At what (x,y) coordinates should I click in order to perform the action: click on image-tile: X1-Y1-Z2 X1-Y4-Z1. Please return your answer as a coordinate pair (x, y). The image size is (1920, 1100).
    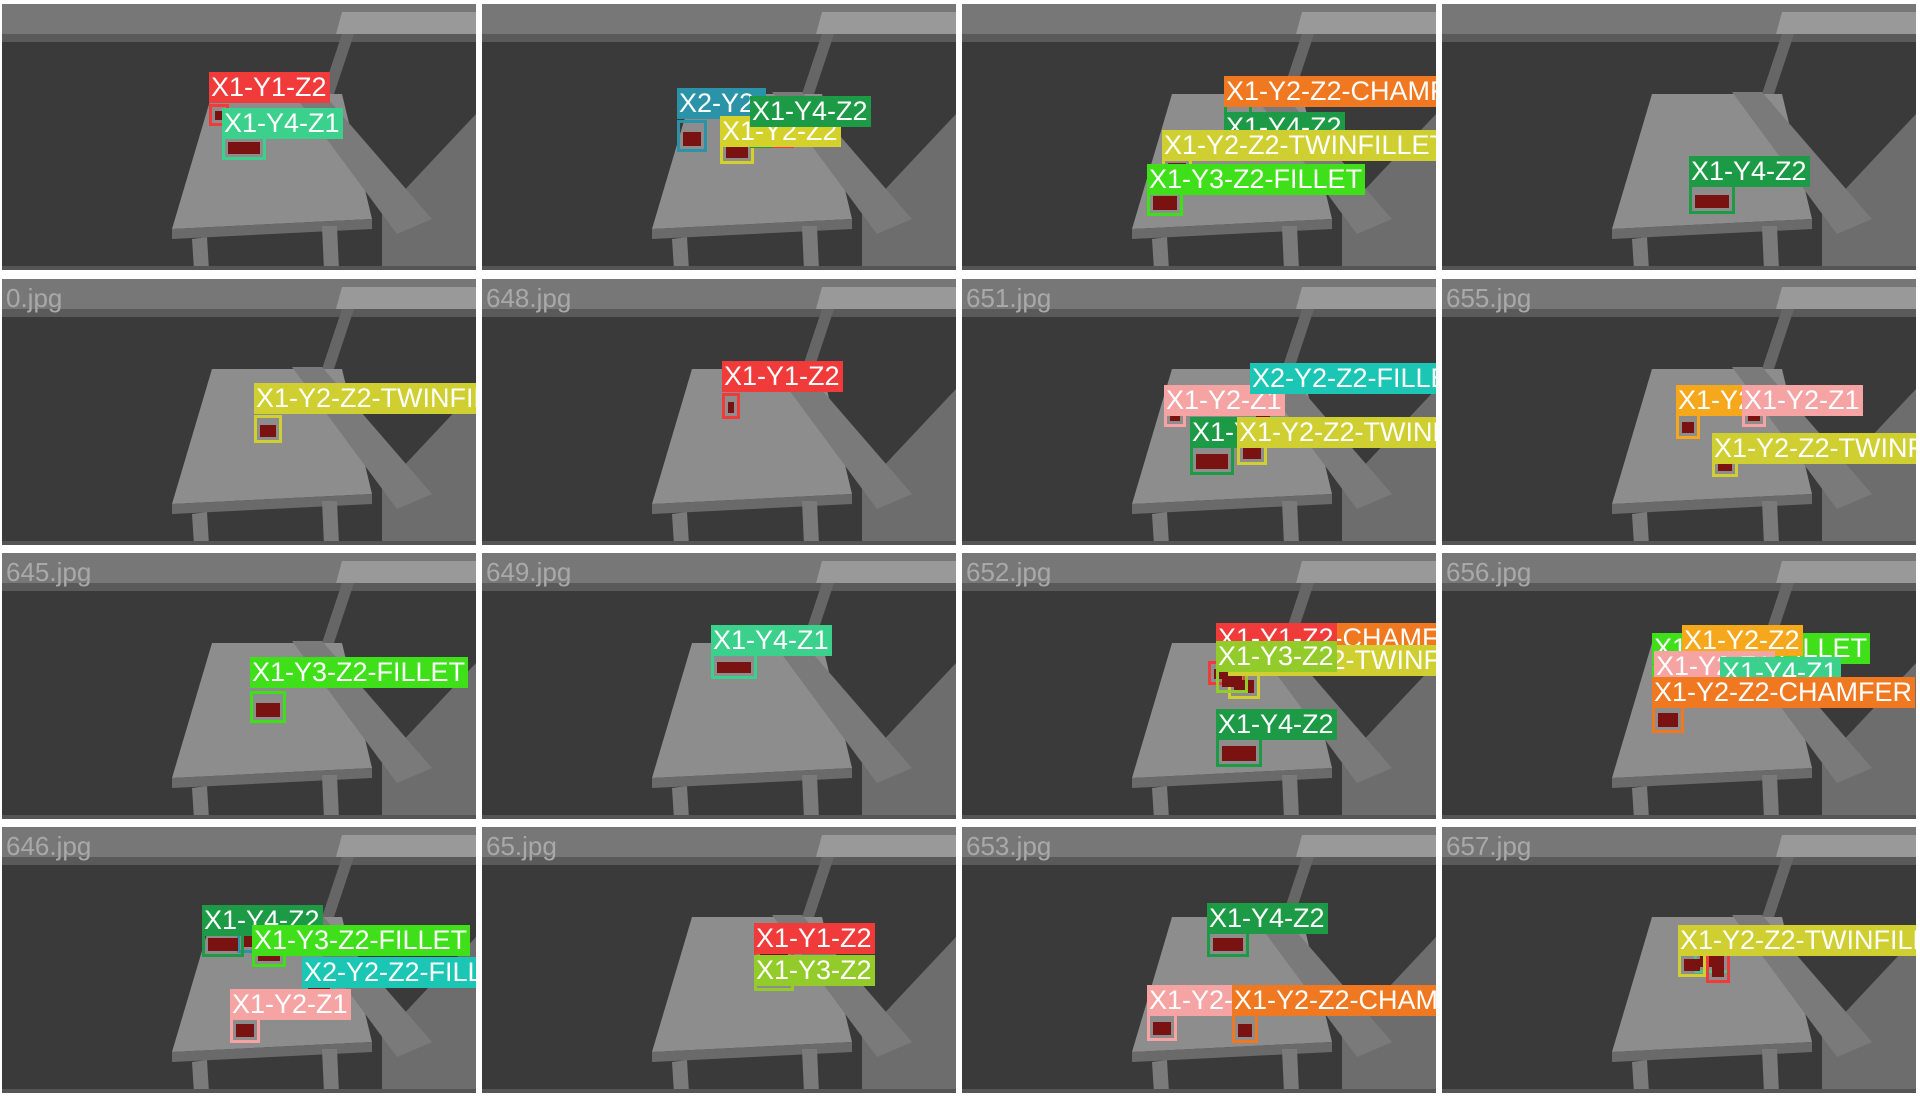
    Looking at the image, I should click on (239, 137).